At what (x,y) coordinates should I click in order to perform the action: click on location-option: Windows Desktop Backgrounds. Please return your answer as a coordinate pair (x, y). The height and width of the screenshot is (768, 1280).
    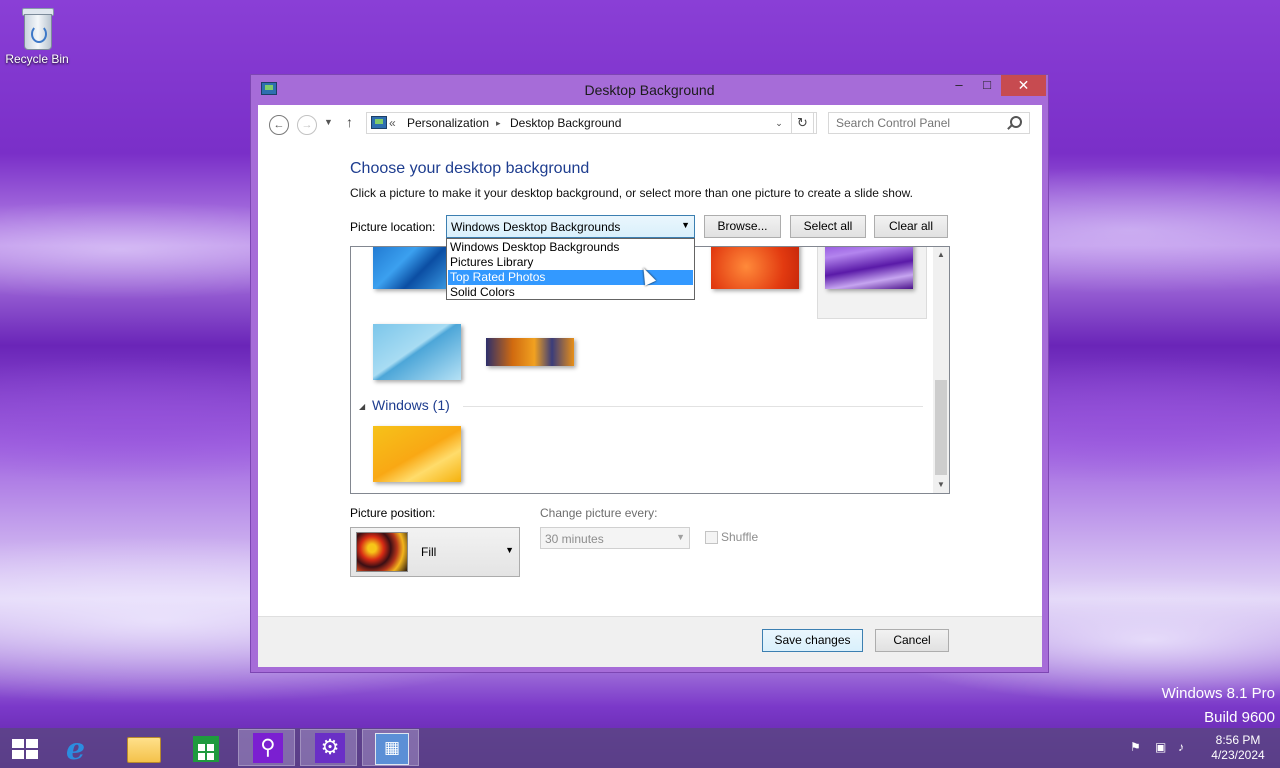
    Looking at the image, I should click on (570, 247).